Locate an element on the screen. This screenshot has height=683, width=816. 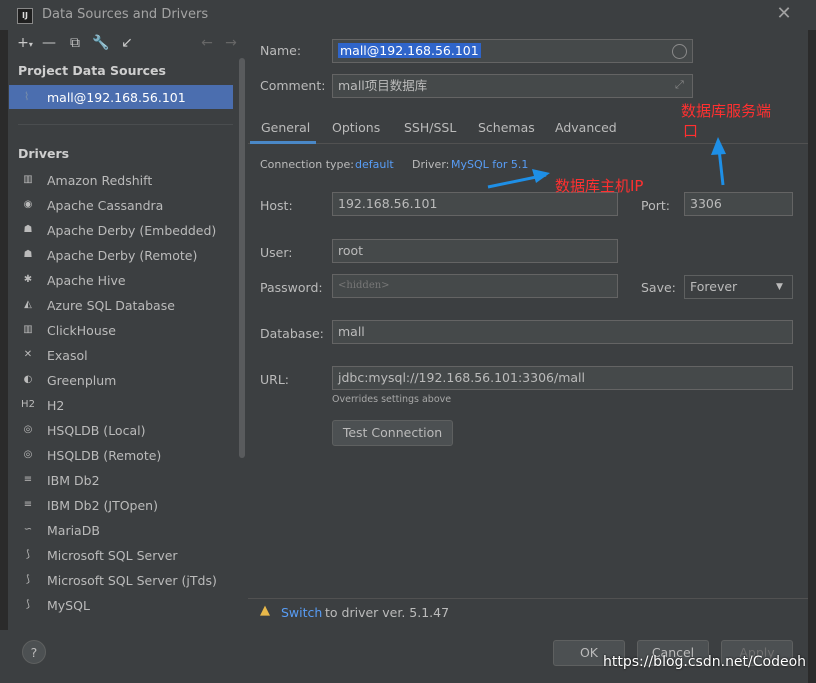
driver-label: Azure SQL Database is located at coordinates (111, 305).